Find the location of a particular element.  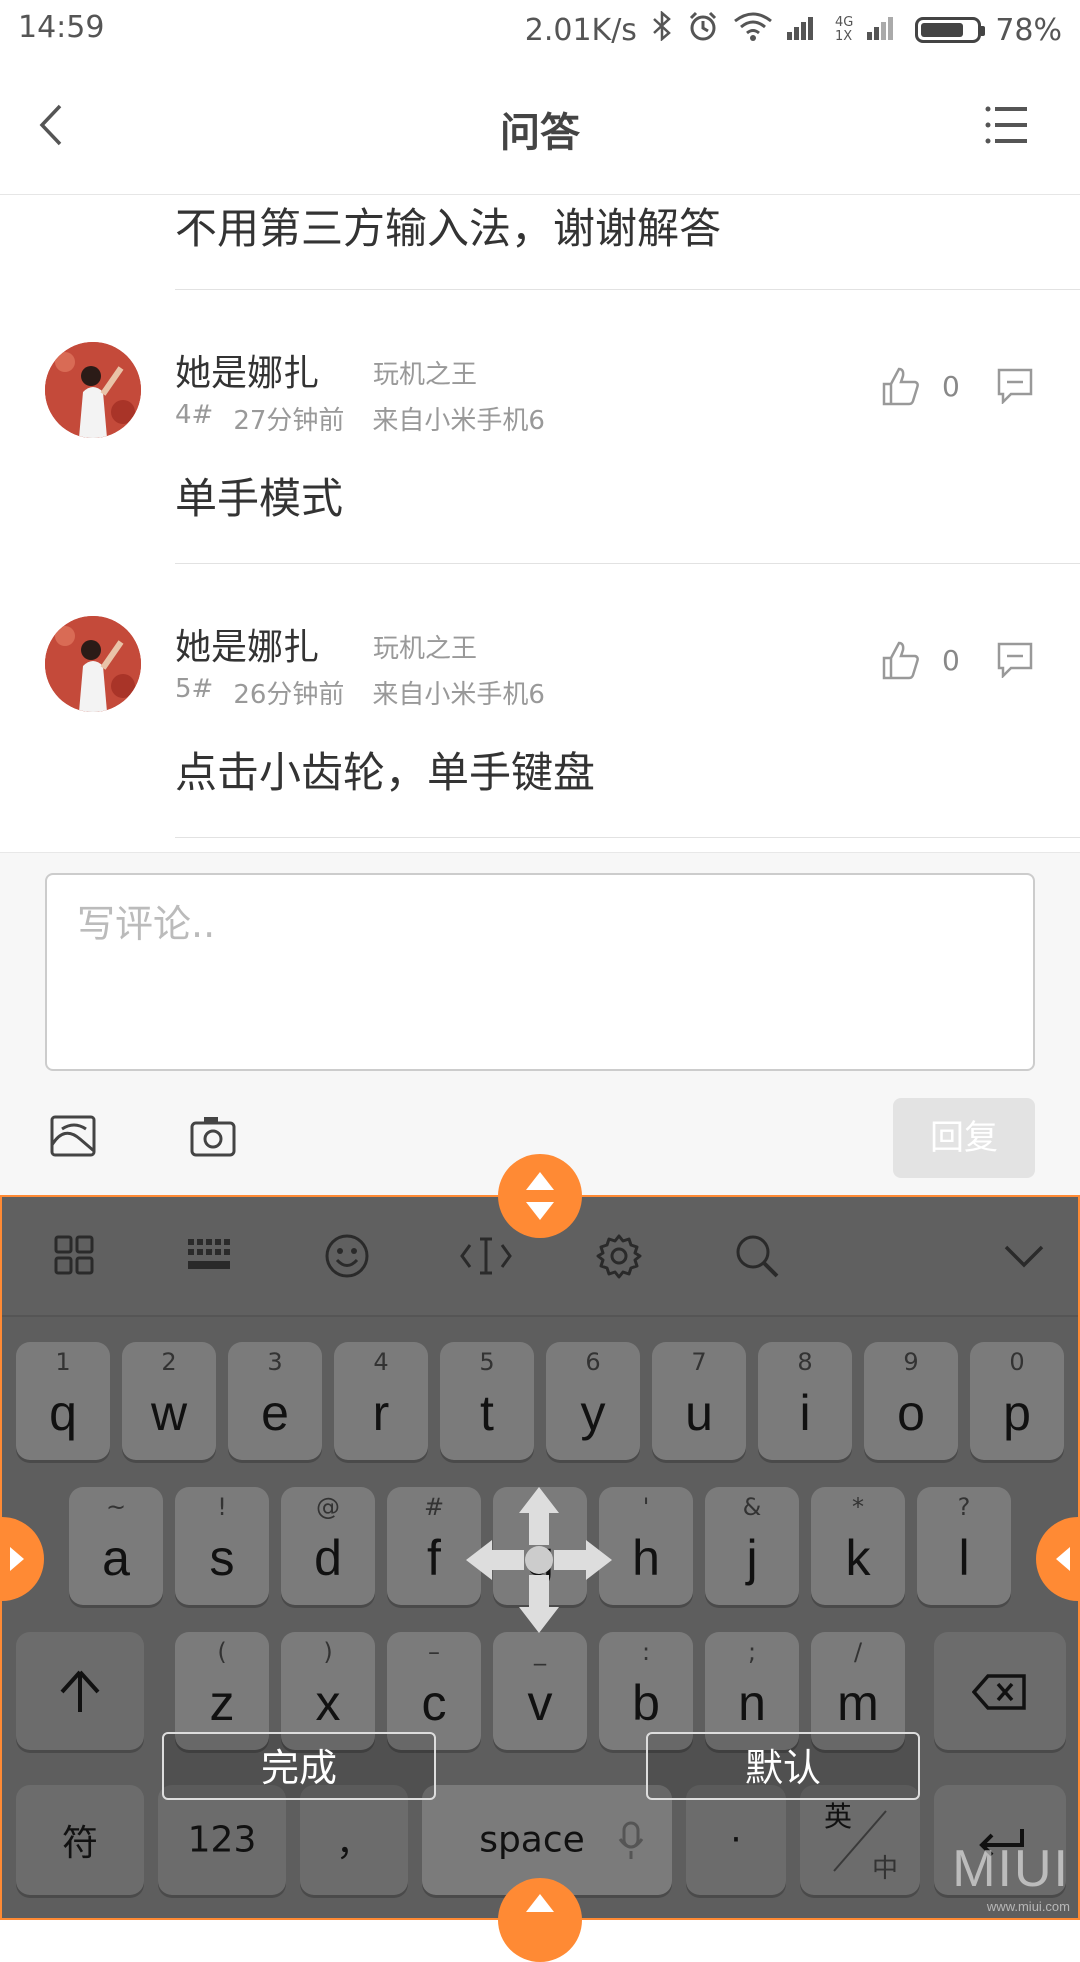

key-w: 2w is located at coordinates (169, 1401).